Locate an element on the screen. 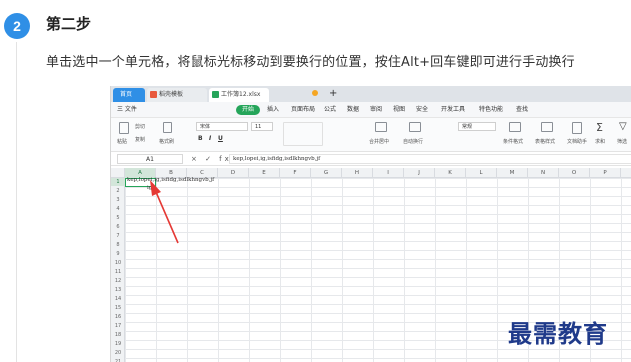 The height and width of the screenshot is (362, 631). alignment-group-icon is located at coordinates (303, 134).